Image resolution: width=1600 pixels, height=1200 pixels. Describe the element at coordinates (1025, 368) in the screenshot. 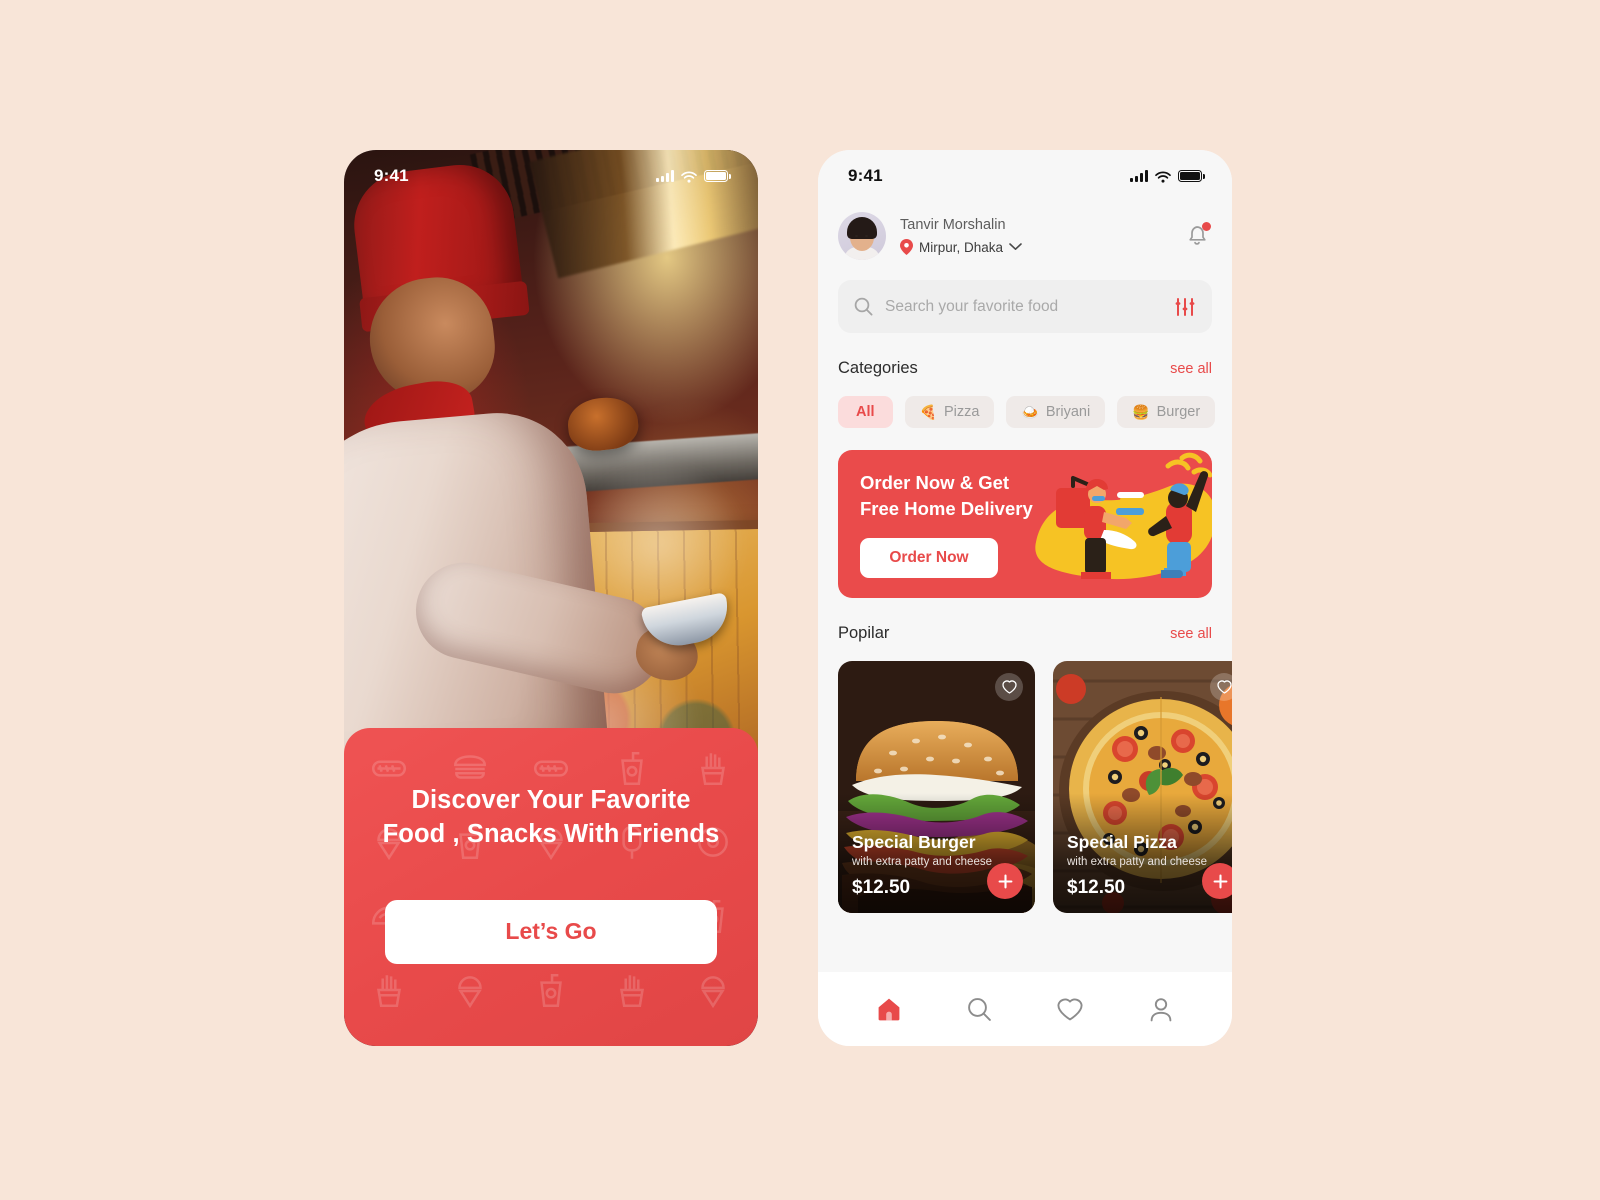

I see `categories-header: Categories see all` at that location.